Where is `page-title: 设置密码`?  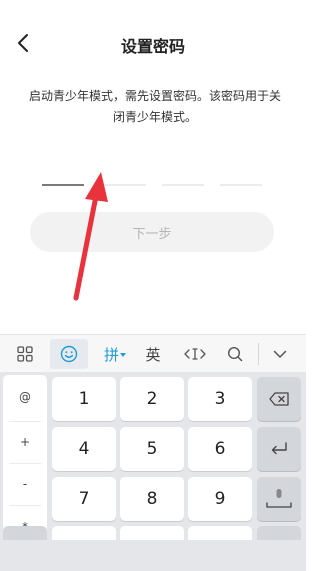 page-title: 设置密码 is located at coordinates (152, 46).